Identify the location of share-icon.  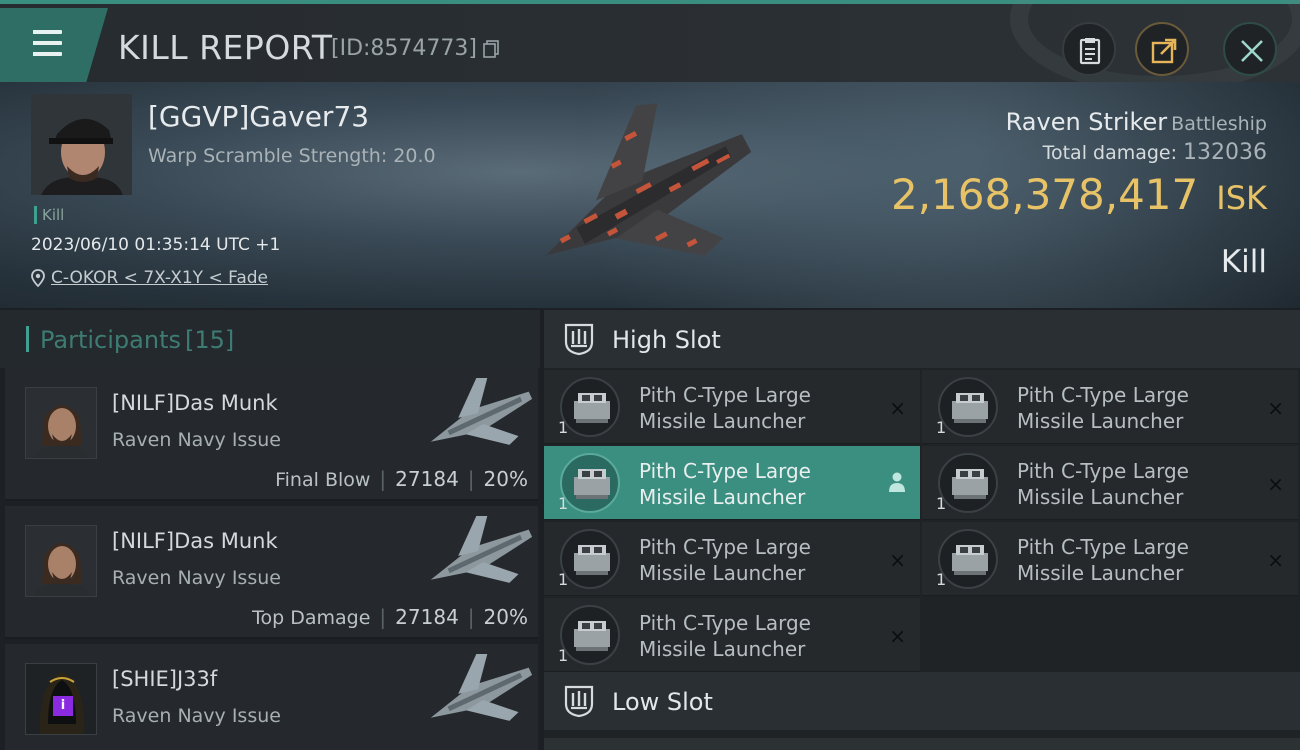
(1164, 51).